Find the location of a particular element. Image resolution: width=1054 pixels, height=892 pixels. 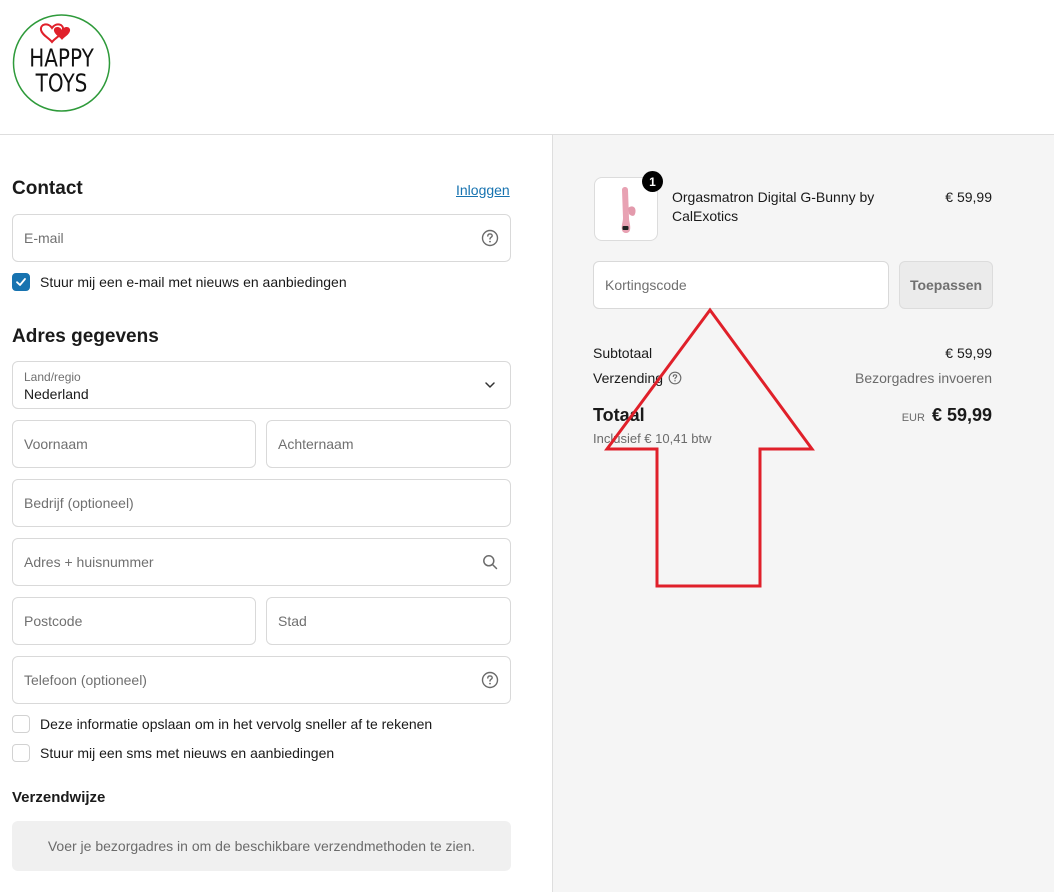

discount-code-placeholder: Kortingscode is located at coordinates (646, 285).